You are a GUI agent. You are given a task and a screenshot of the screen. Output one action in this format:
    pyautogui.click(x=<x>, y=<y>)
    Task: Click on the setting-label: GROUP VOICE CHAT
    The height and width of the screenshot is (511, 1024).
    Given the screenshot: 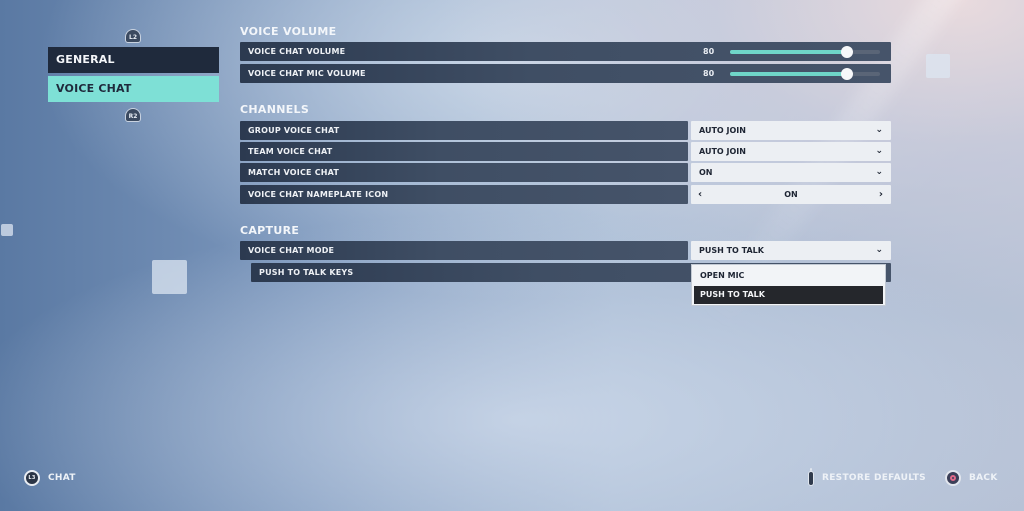 What is the action you would take?
    pyautogui.click(x=294, y=130)
    